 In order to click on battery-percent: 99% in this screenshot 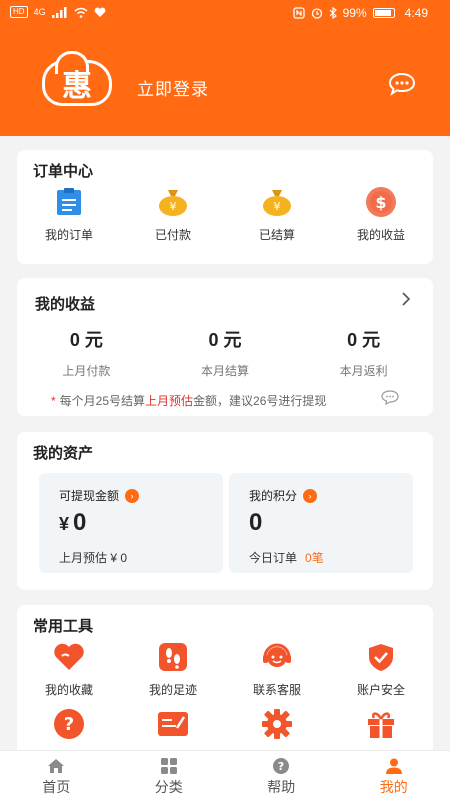, I will do `click(354, 13)`.